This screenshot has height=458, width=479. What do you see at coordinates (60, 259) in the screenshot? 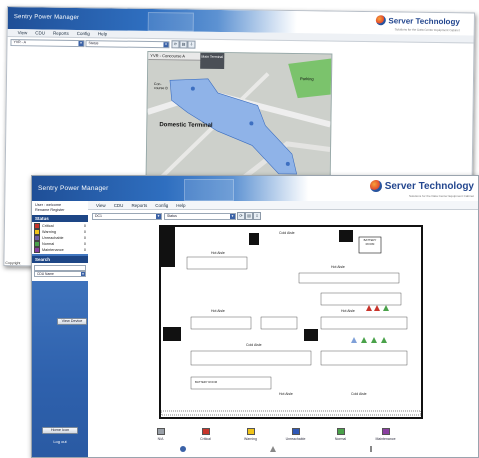
I see `search-header: Search` at bounding box center [60, 259].